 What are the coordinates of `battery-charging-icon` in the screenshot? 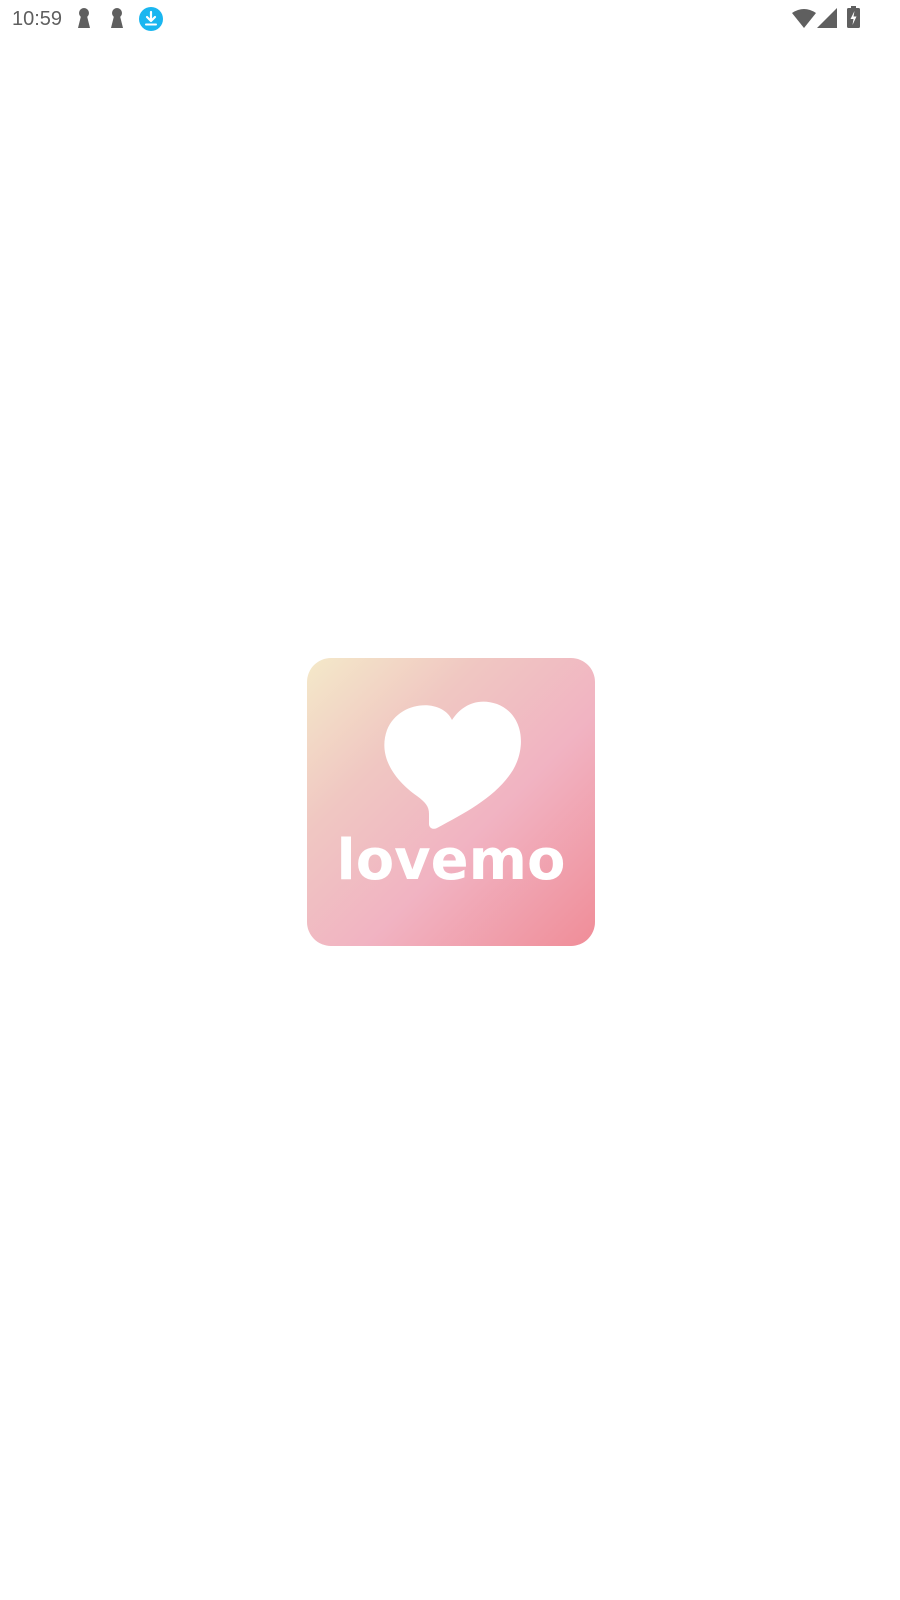 It's located at (853, 17).